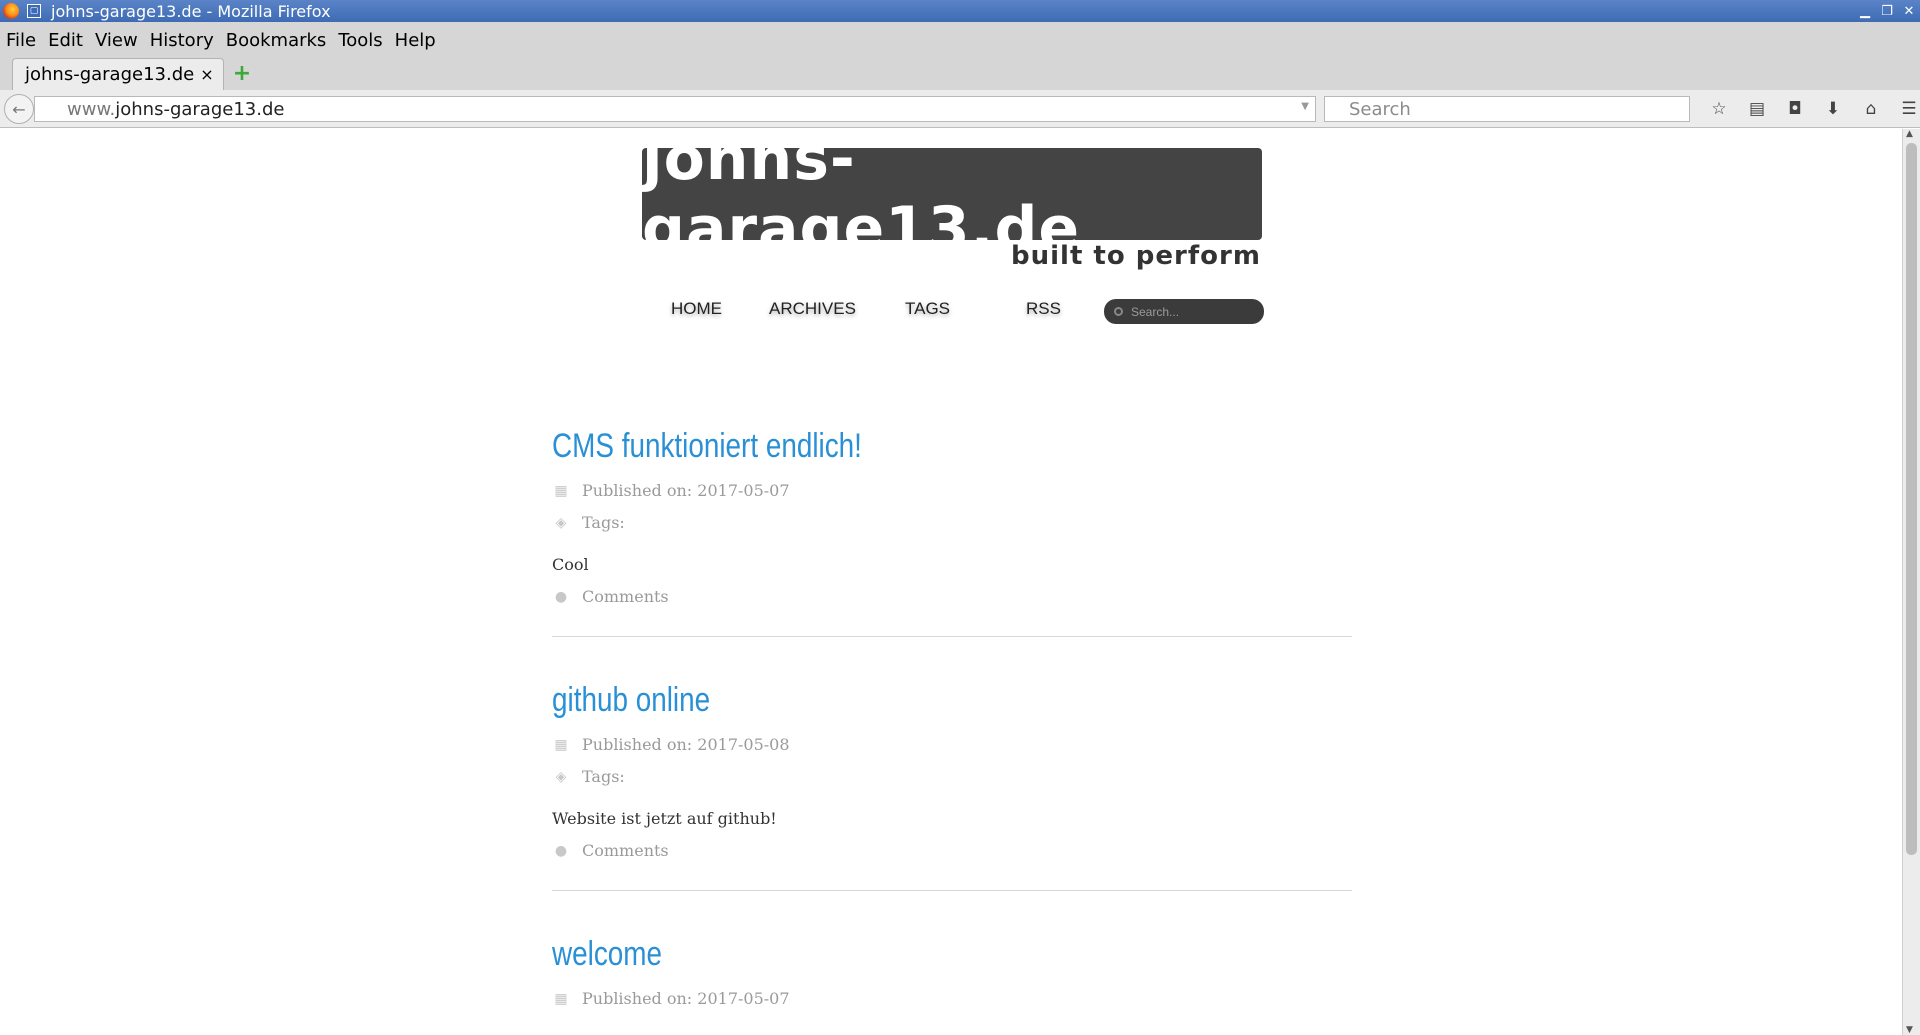  What do you see at coordinates (1118, 311) in the screenshot?
I see `search-icon` at bounding box center [1118, 311].